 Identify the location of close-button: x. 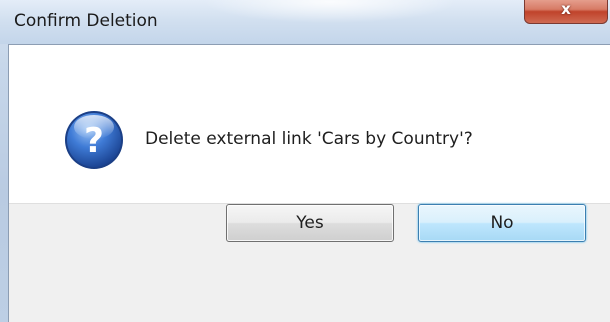
(566, 12).